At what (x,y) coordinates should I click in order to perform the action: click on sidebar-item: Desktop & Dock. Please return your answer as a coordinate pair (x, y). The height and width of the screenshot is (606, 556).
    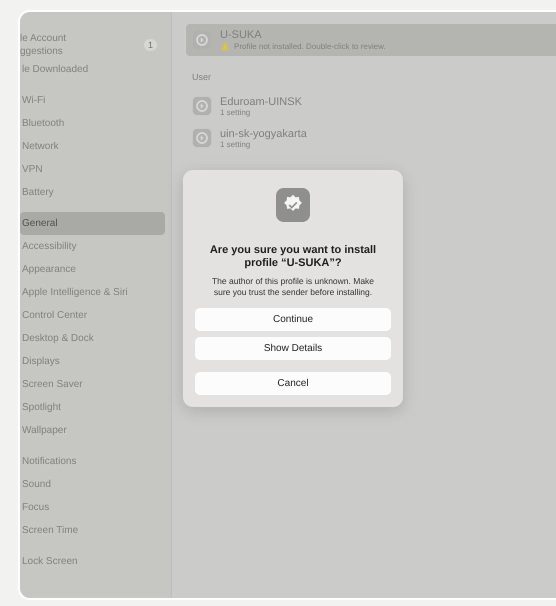
    Looking at the image, I should click on (92, 338).